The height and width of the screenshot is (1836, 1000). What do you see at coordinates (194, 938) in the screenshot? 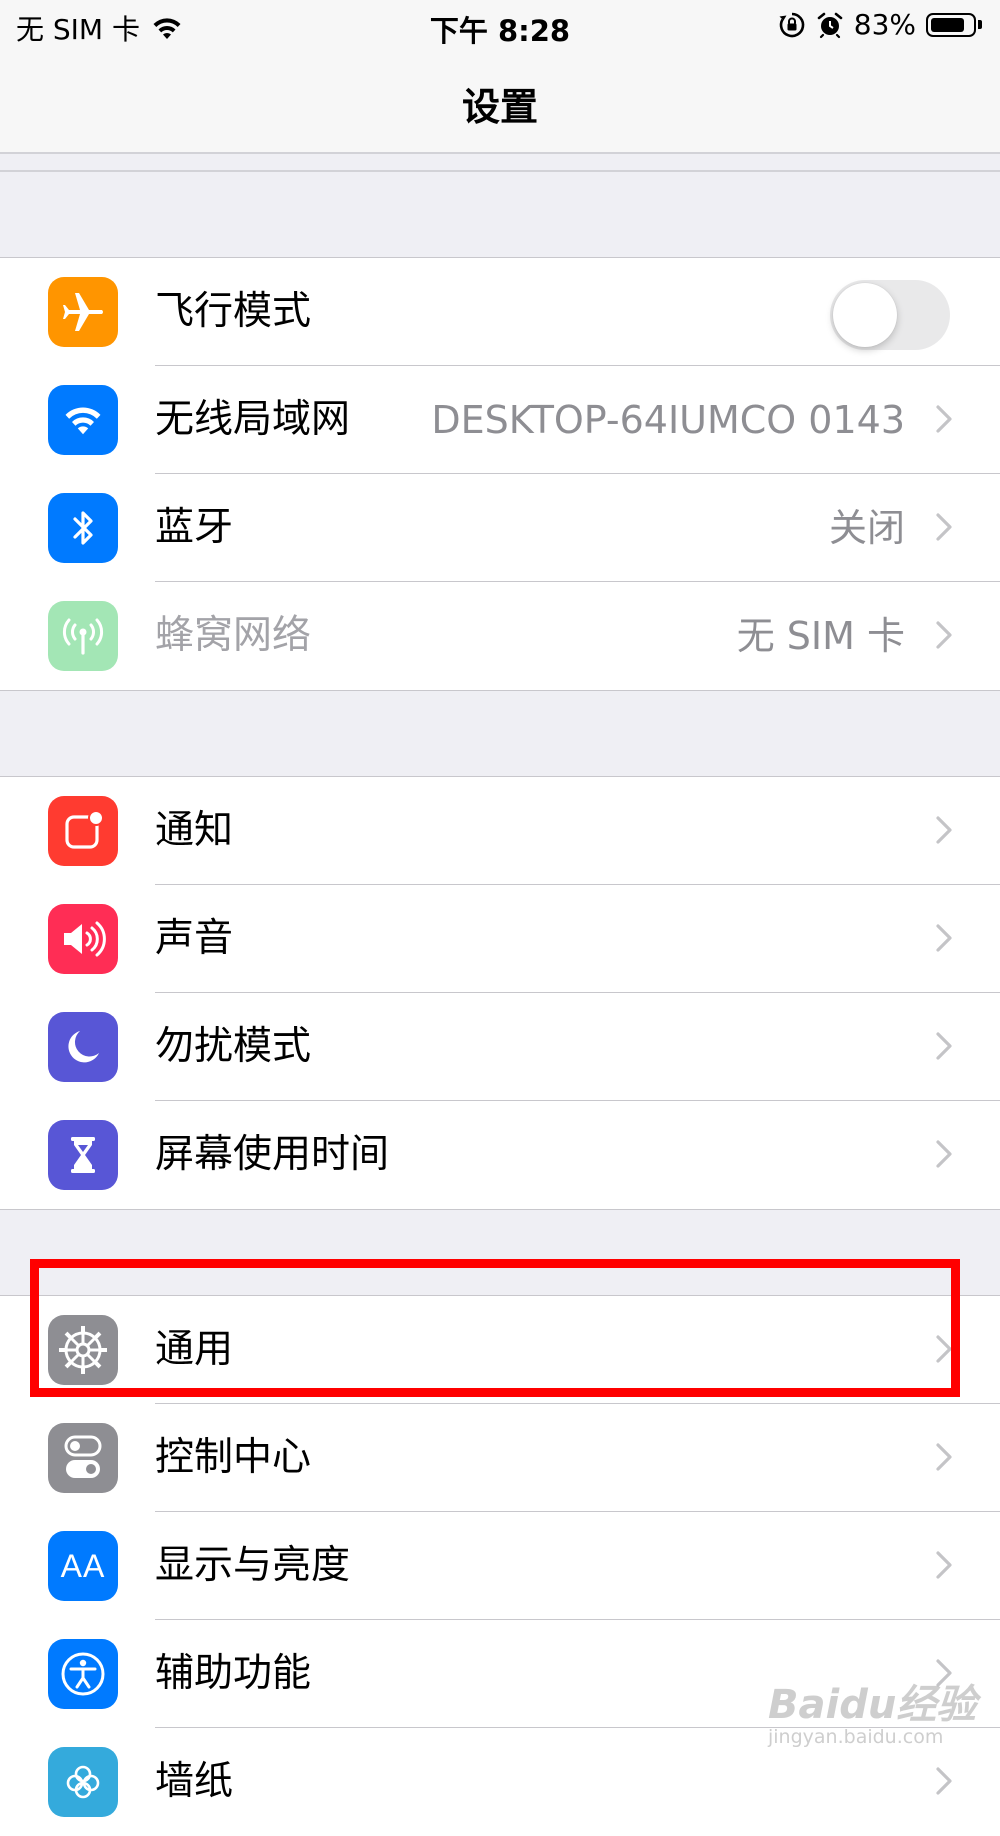
I see `sound-label: 声音` at bounding box center [194, 938].